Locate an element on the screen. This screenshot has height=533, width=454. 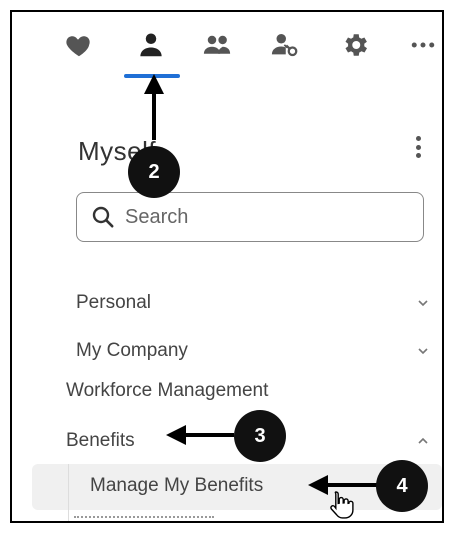
menu-item-label: Benefits is located at coordinates (100, 440).